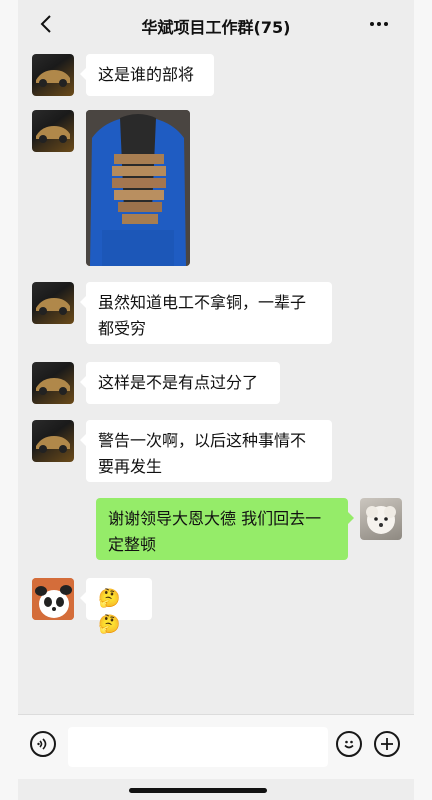 Image resolution: width=432 pixels, height=800 pixels. I want to click on voice-button, so click(43, 744).